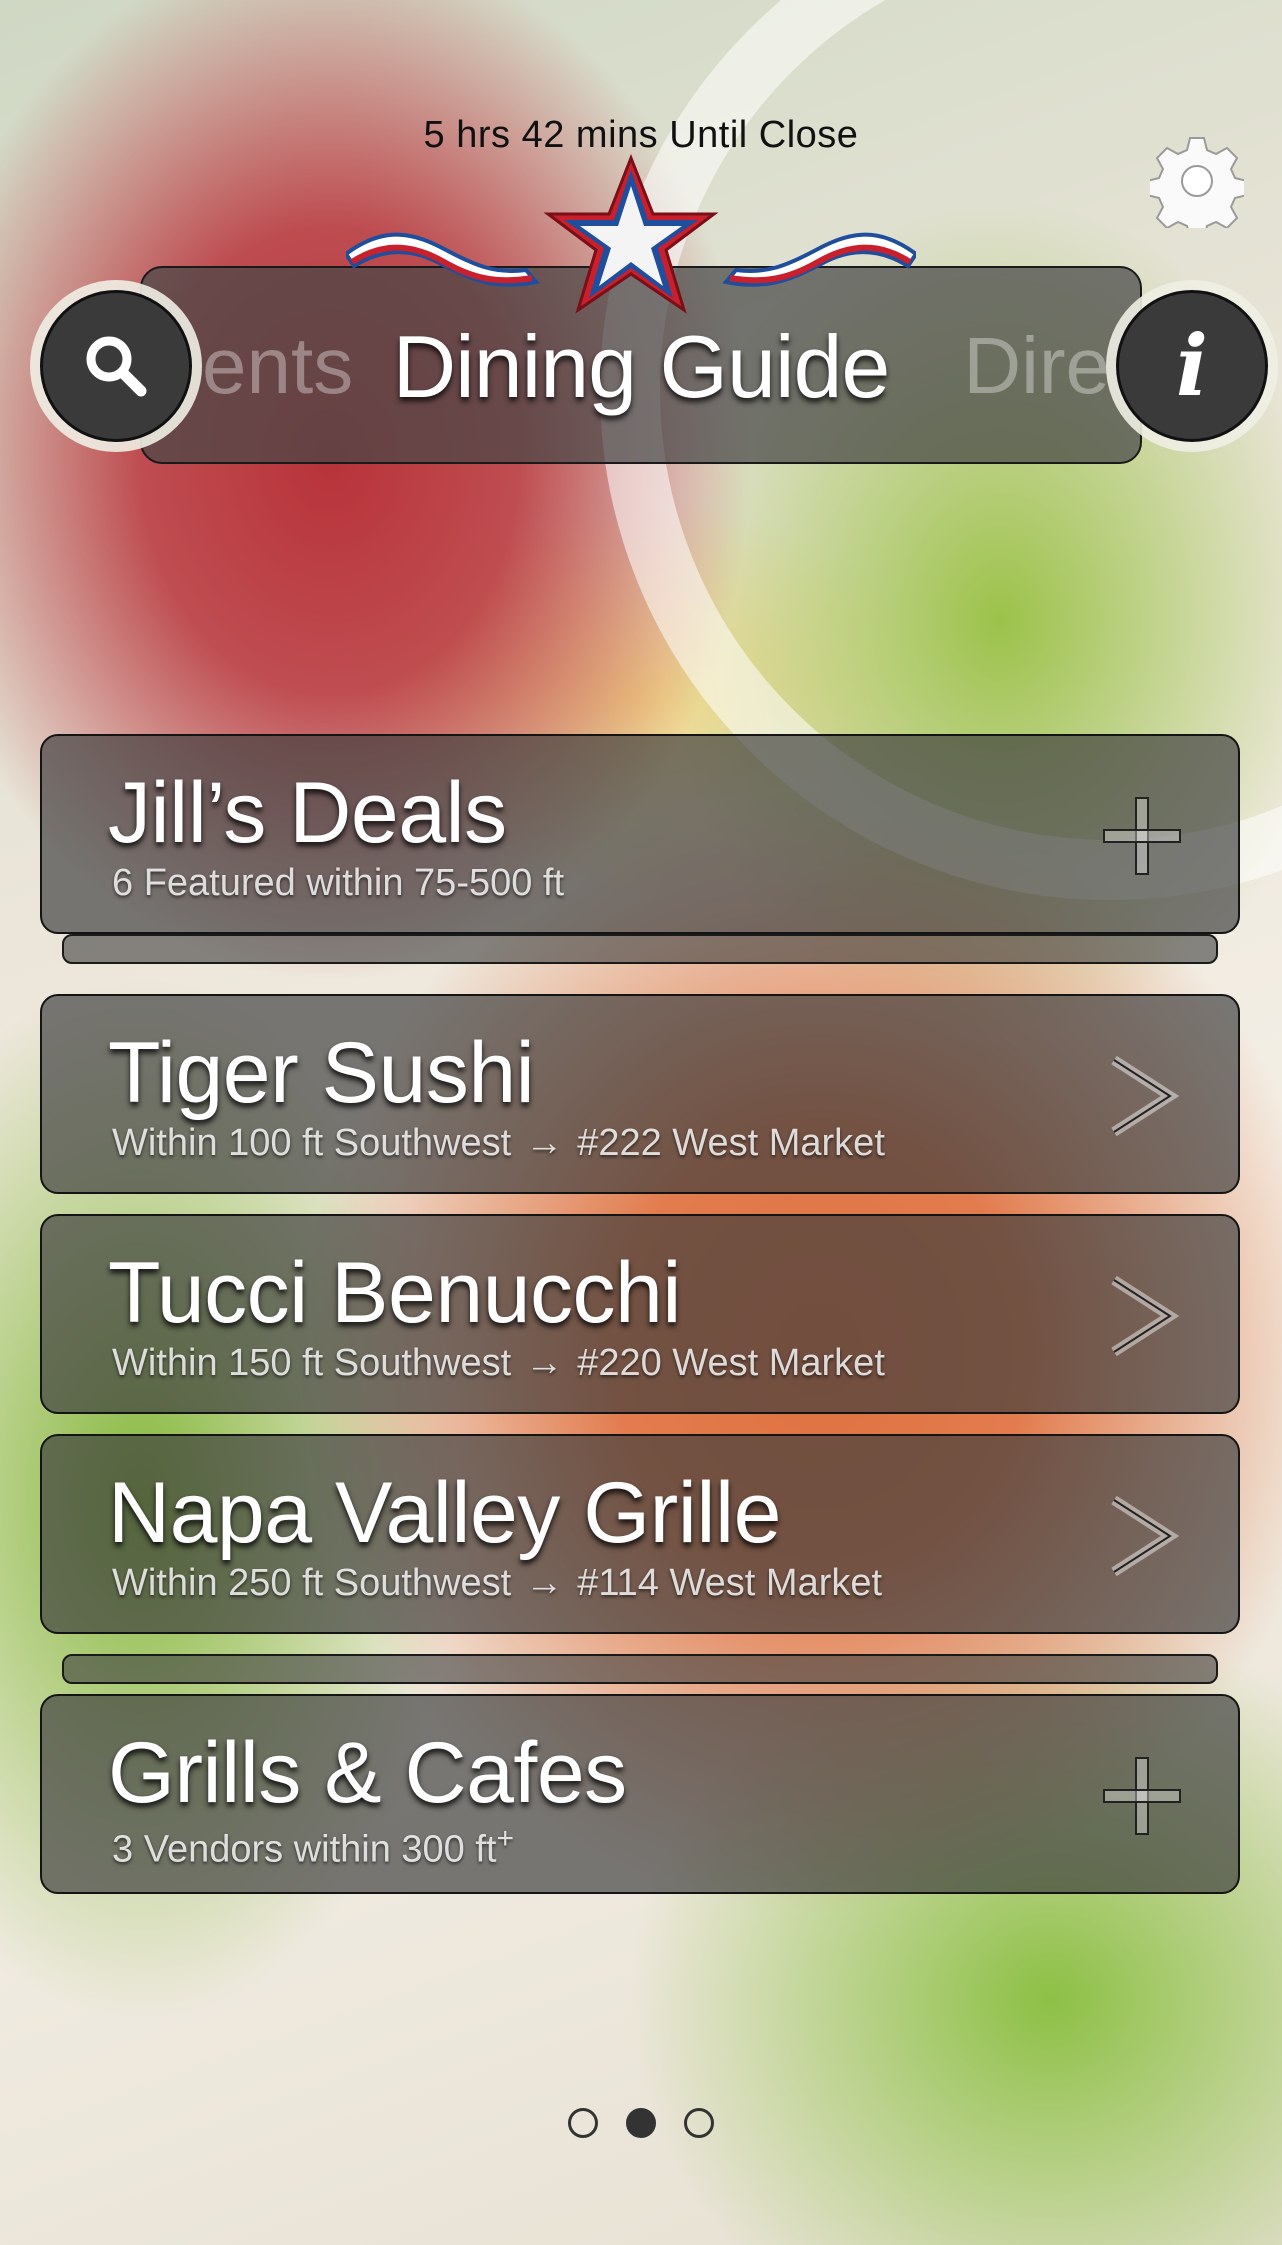 This screenshot has width=1282, height=2245. What do you see at coordinates (731, 1143) in the screenshot?
I see `item-address: #222 West Market` at bounding box center [731, 1143].